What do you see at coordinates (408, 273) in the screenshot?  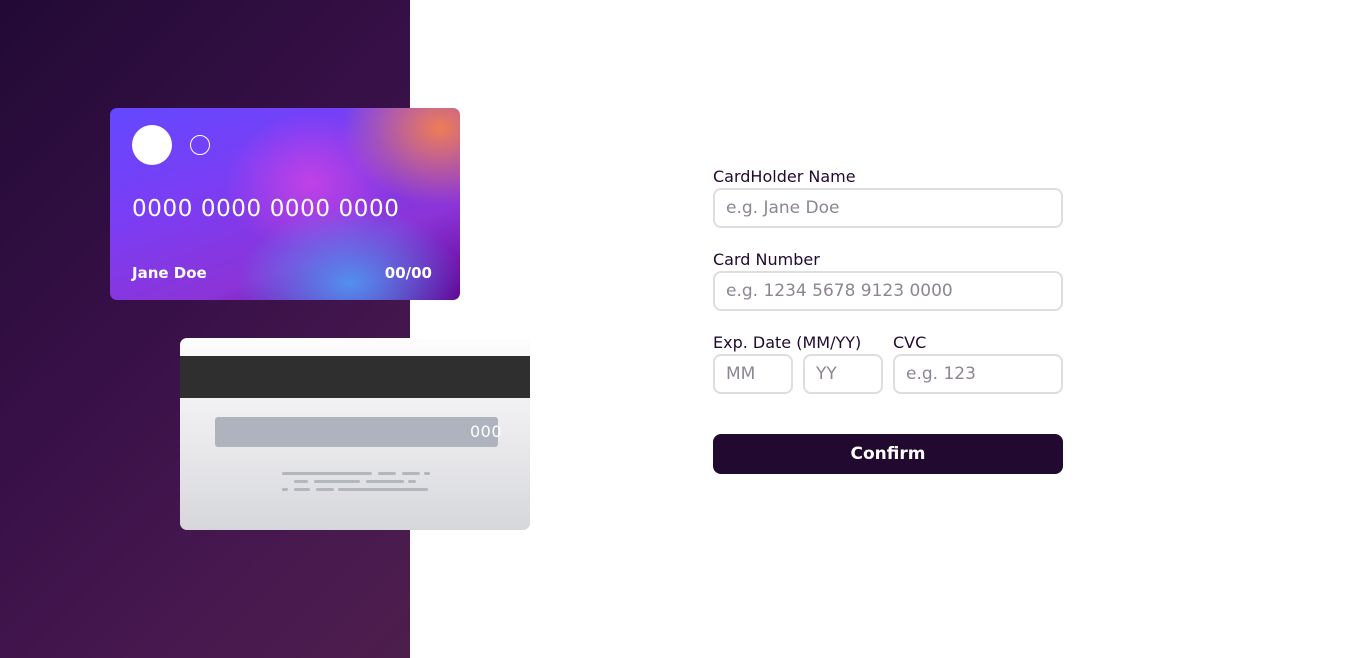 I see `card-expiry-display: 00/00` at bounding box center [408, 273].